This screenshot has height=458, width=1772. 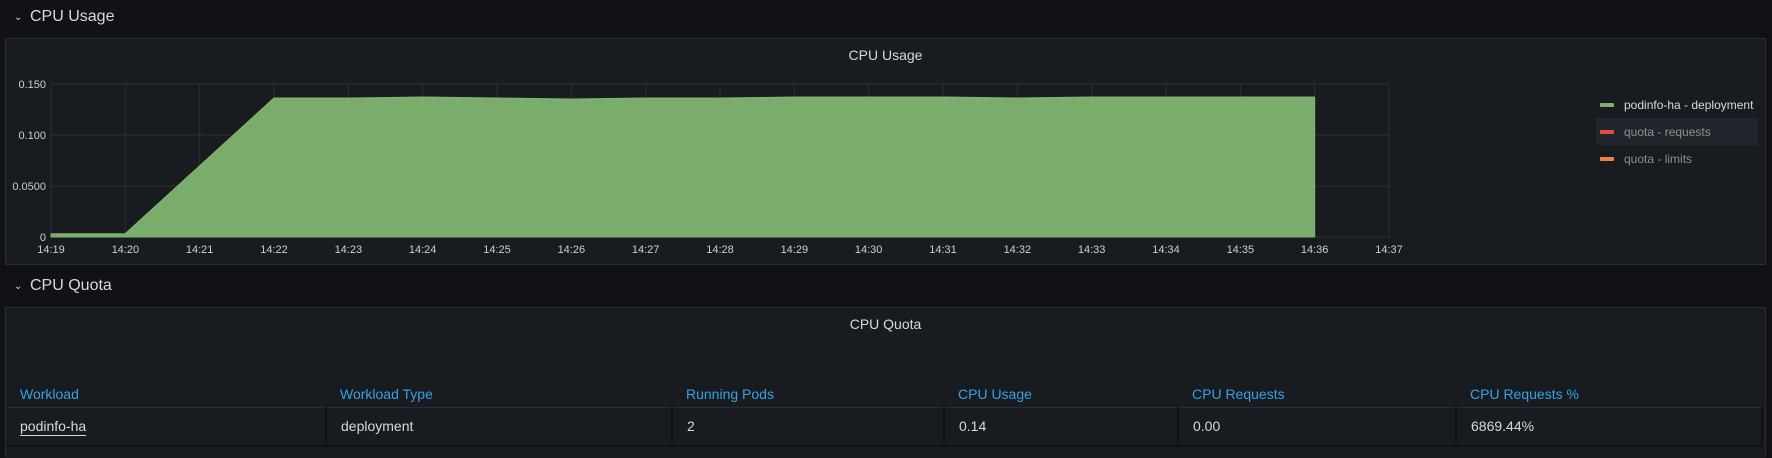 What do you see at coordinates (869, 250) in the screenshot?
I see `x-tick-label: 14:30` at bounding box center [869, 250].